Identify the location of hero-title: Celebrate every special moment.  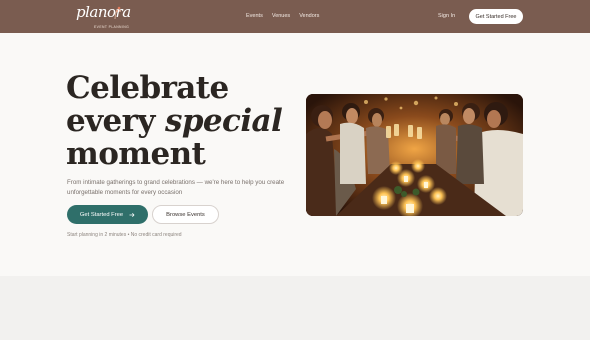
(174, 121).